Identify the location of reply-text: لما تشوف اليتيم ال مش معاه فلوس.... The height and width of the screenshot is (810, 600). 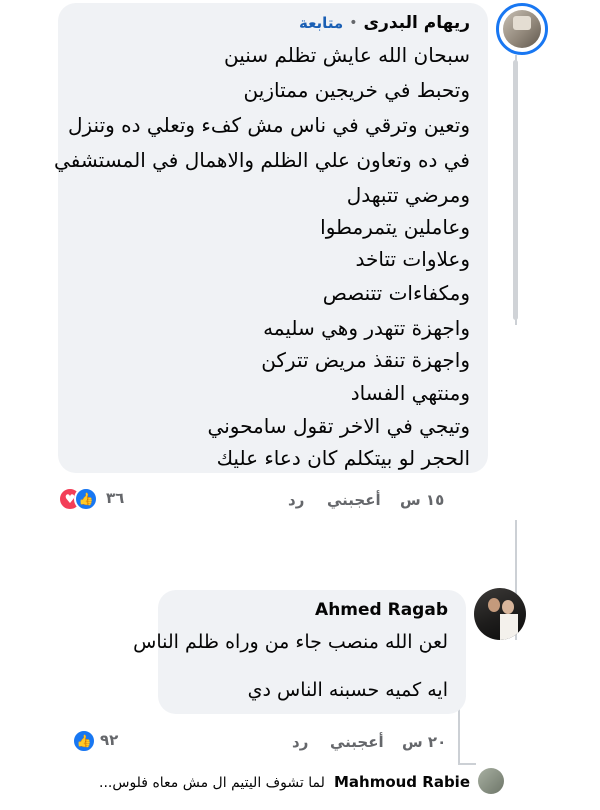
(212, 783).